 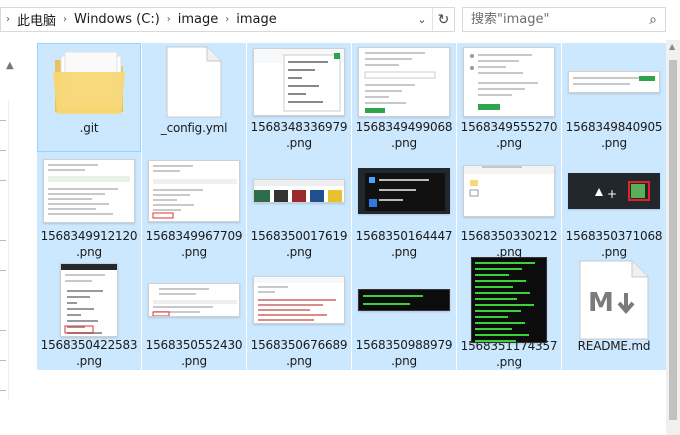 What do you see at coordinates (198, 19) in the screenshot?
I see `breadcrumb-image-parent: image` at bounding box center [198, 19].